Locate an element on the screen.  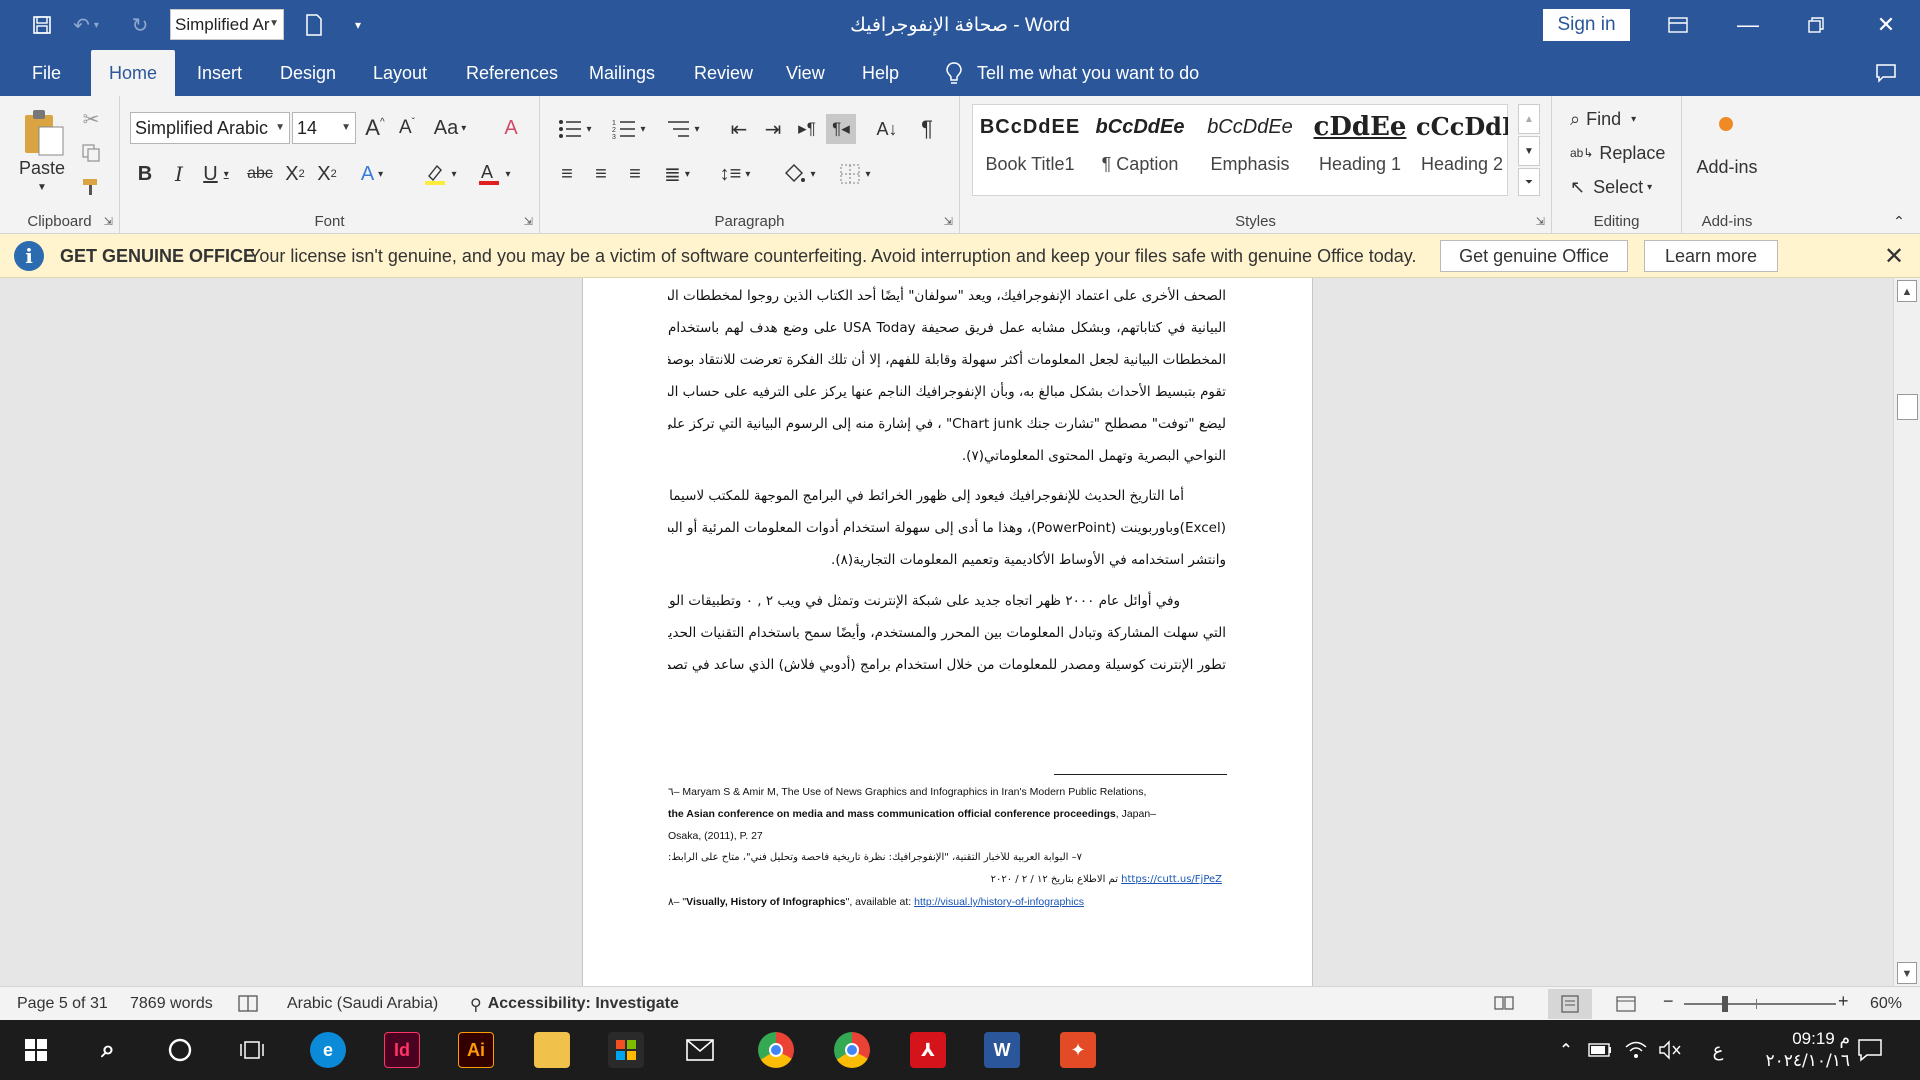
read-mode-icon is located at coordinates (1504, 1005).